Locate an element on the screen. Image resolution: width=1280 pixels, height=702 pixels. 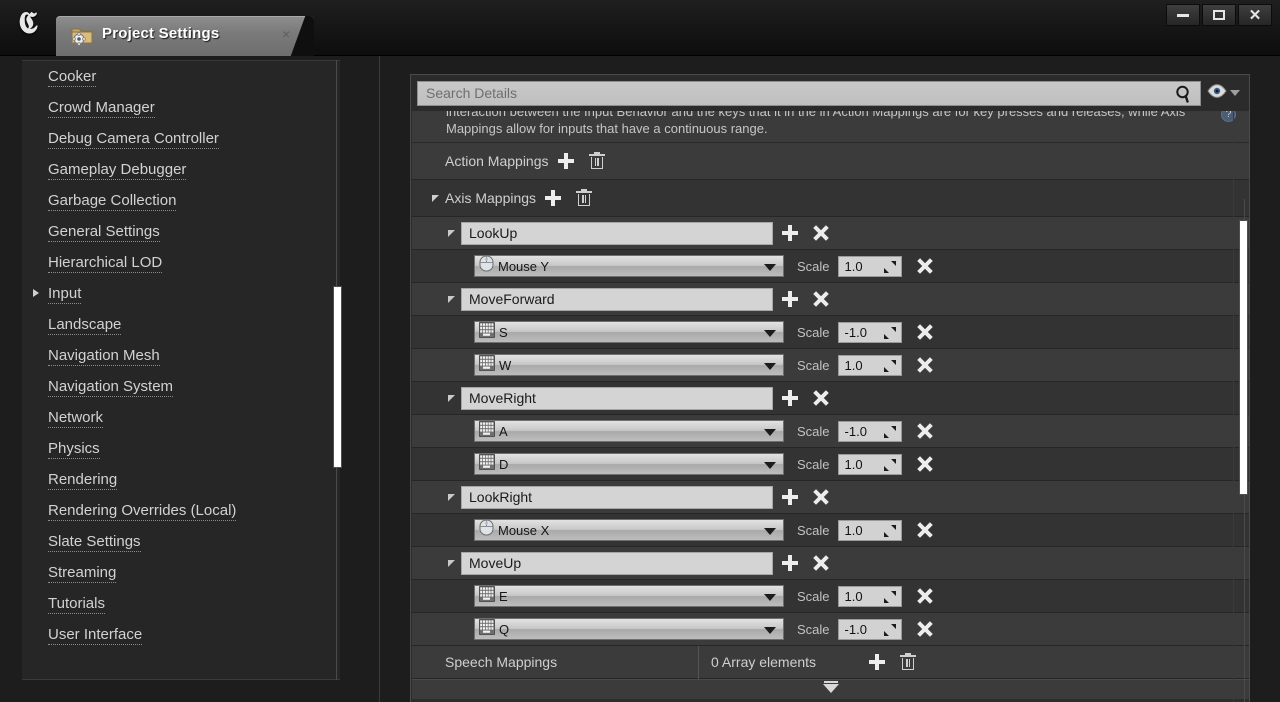
scale-label: Scale is located at coordinates (813, 332).